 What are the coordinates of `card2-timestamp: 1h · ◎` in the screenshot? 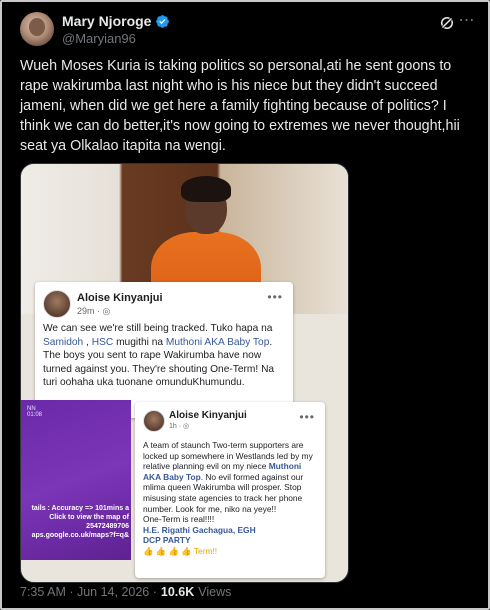 It's located at (179, 426).